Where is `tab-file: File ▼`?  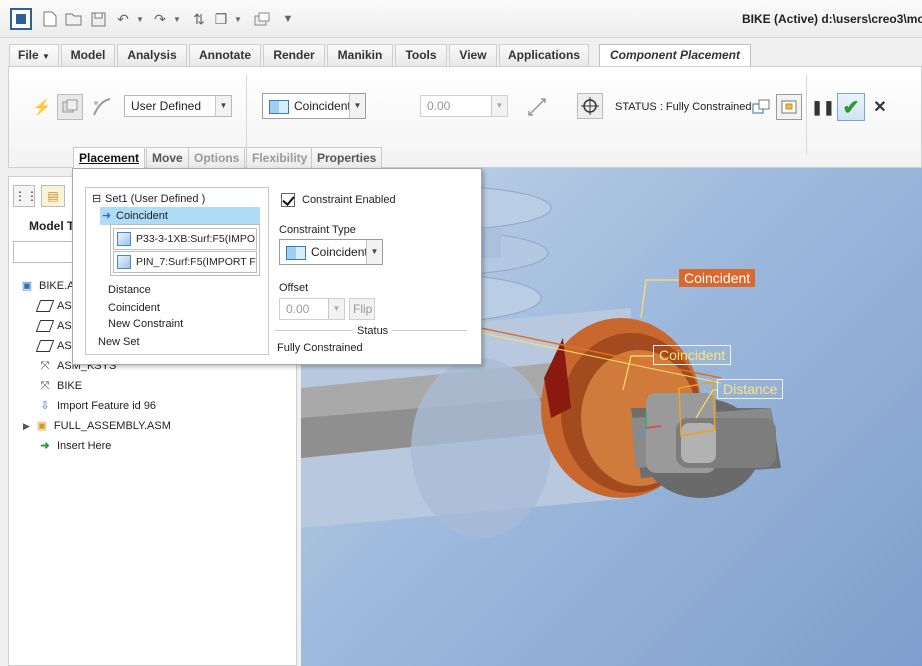
tab-file: File ▼ is located at coordinates (34, 55).